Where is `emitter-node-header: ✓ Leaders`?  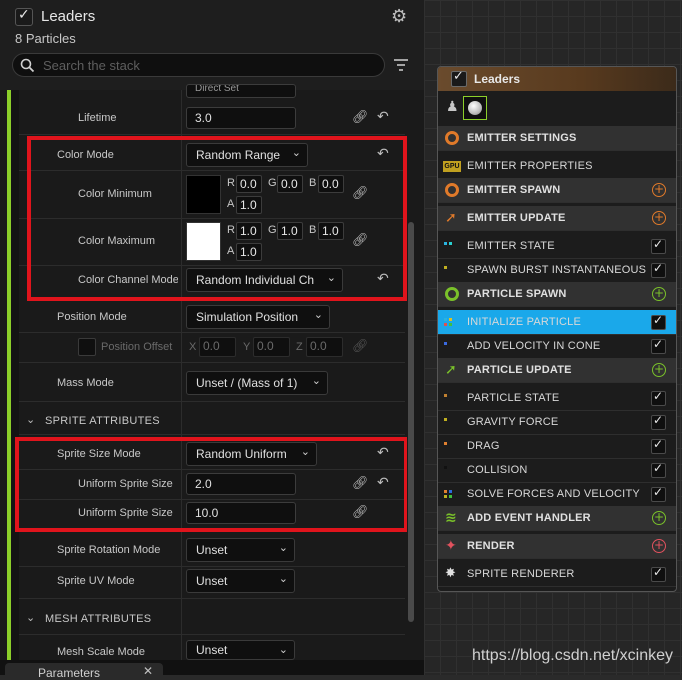 emitter-node-header: ✓ Leaders is located at coordinates (557, 79).